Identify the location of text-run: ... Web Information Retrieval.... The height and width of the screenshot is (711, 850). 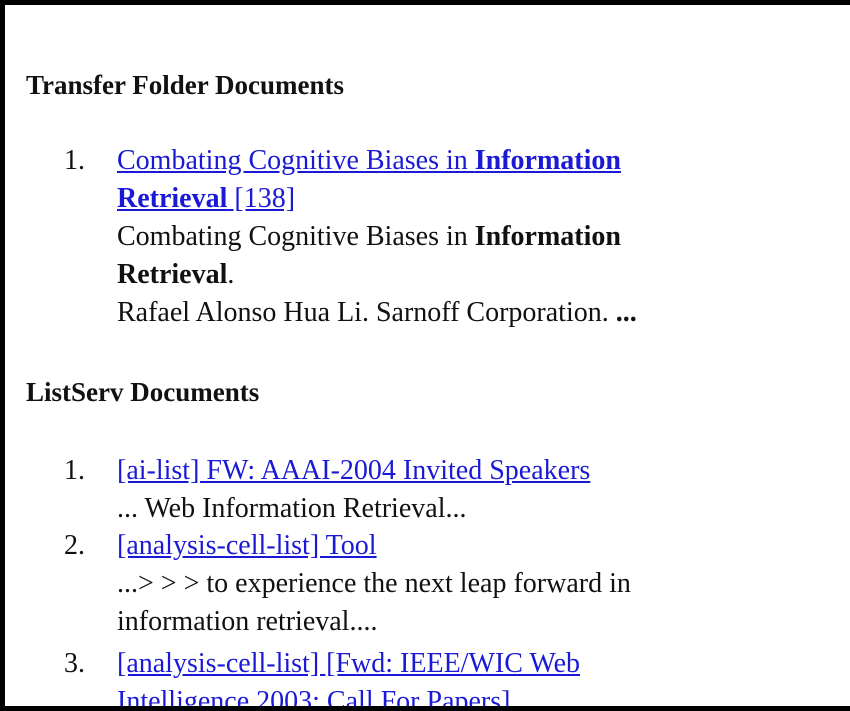
(292, 508).